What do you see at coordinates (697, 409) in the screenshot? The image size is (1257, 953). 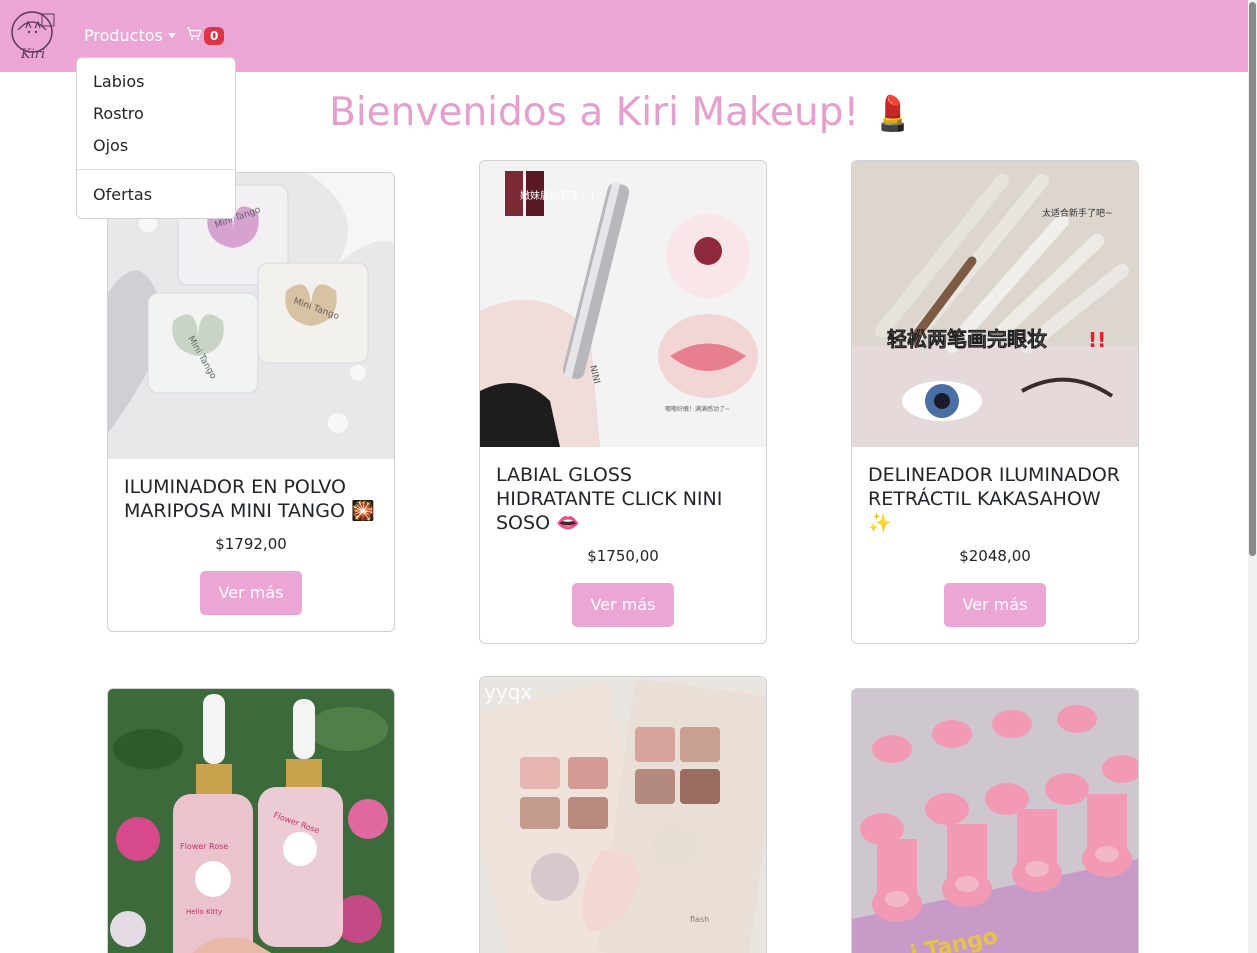 I see `image-text: 嘟嘟好嫩！满满感动了~` at bounding box center [697, 409].